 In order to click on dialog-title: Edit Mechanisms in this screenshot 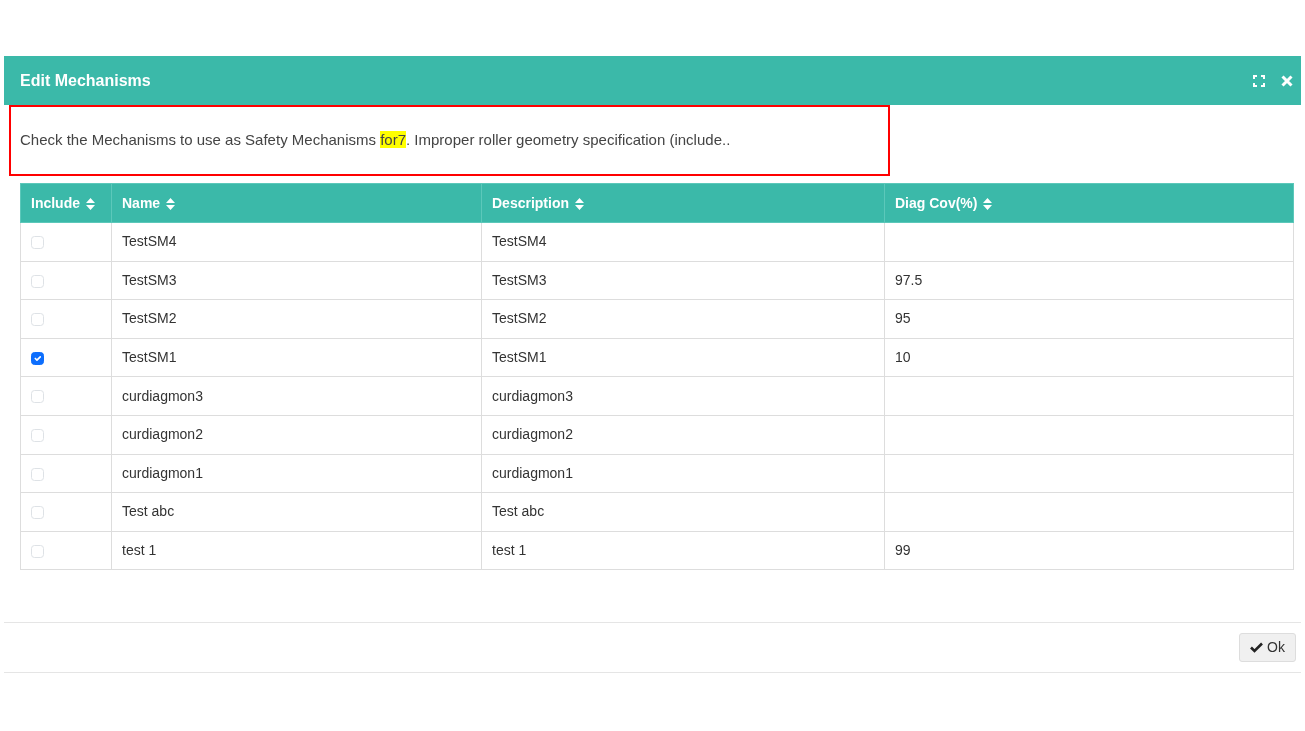, I will do `click(85, 80)`.